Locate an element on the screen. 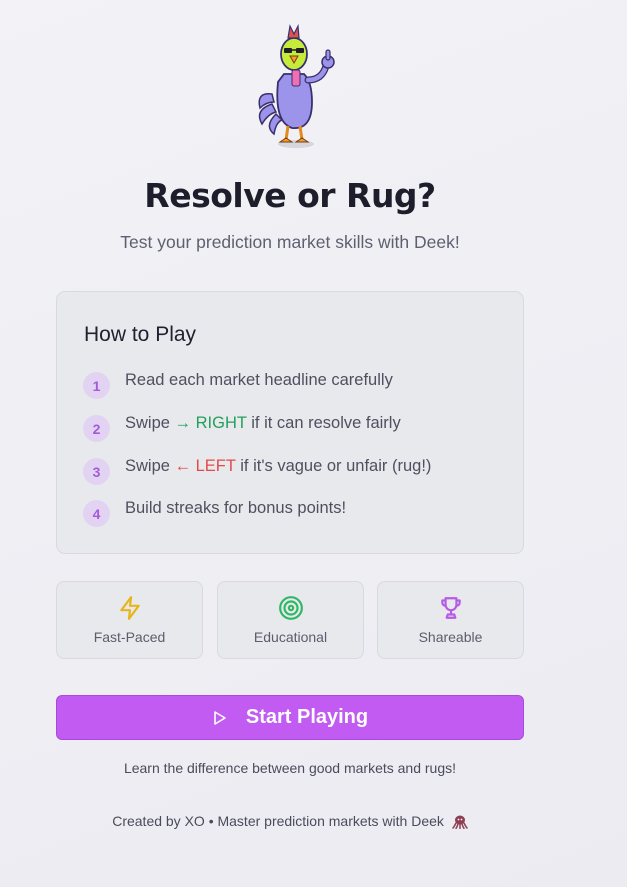 Image resolution: width=627 pixels, height=887 pixels. rooster-mascot-icon is located at coordinates (296, 85).